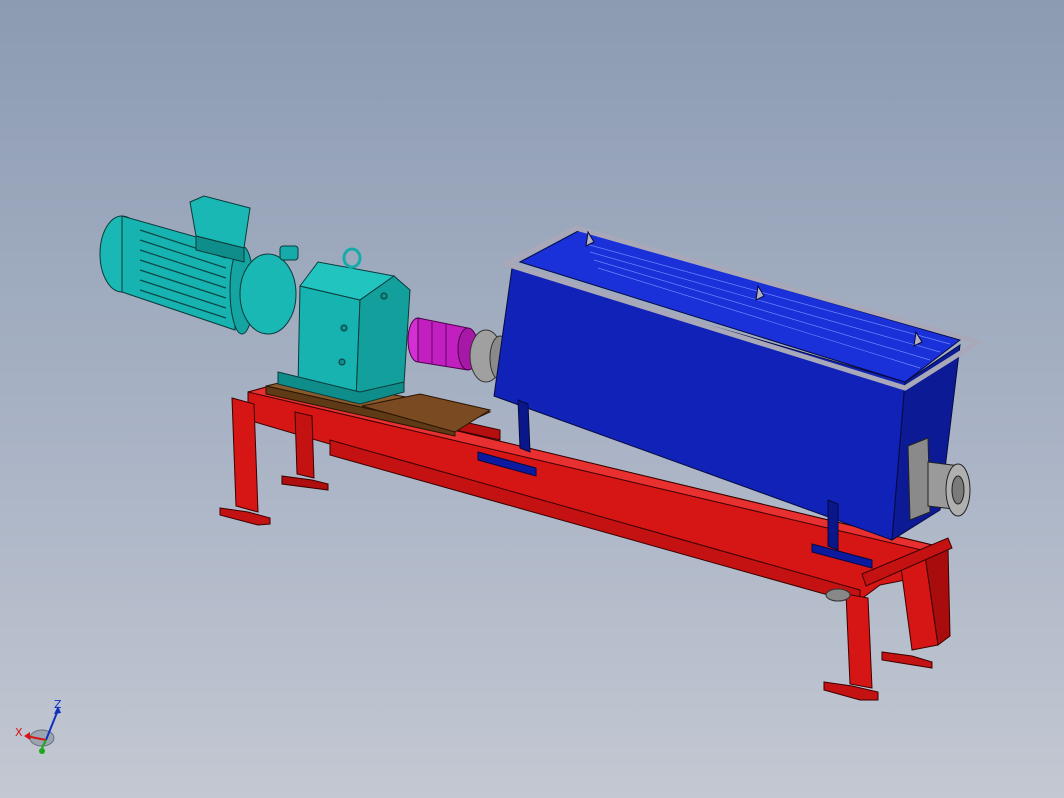 This screenshot has height=798, width=1064. Describe the element at coordinates (289, 253) in the screenshot. I see `reducer-oil-plug` at that location.